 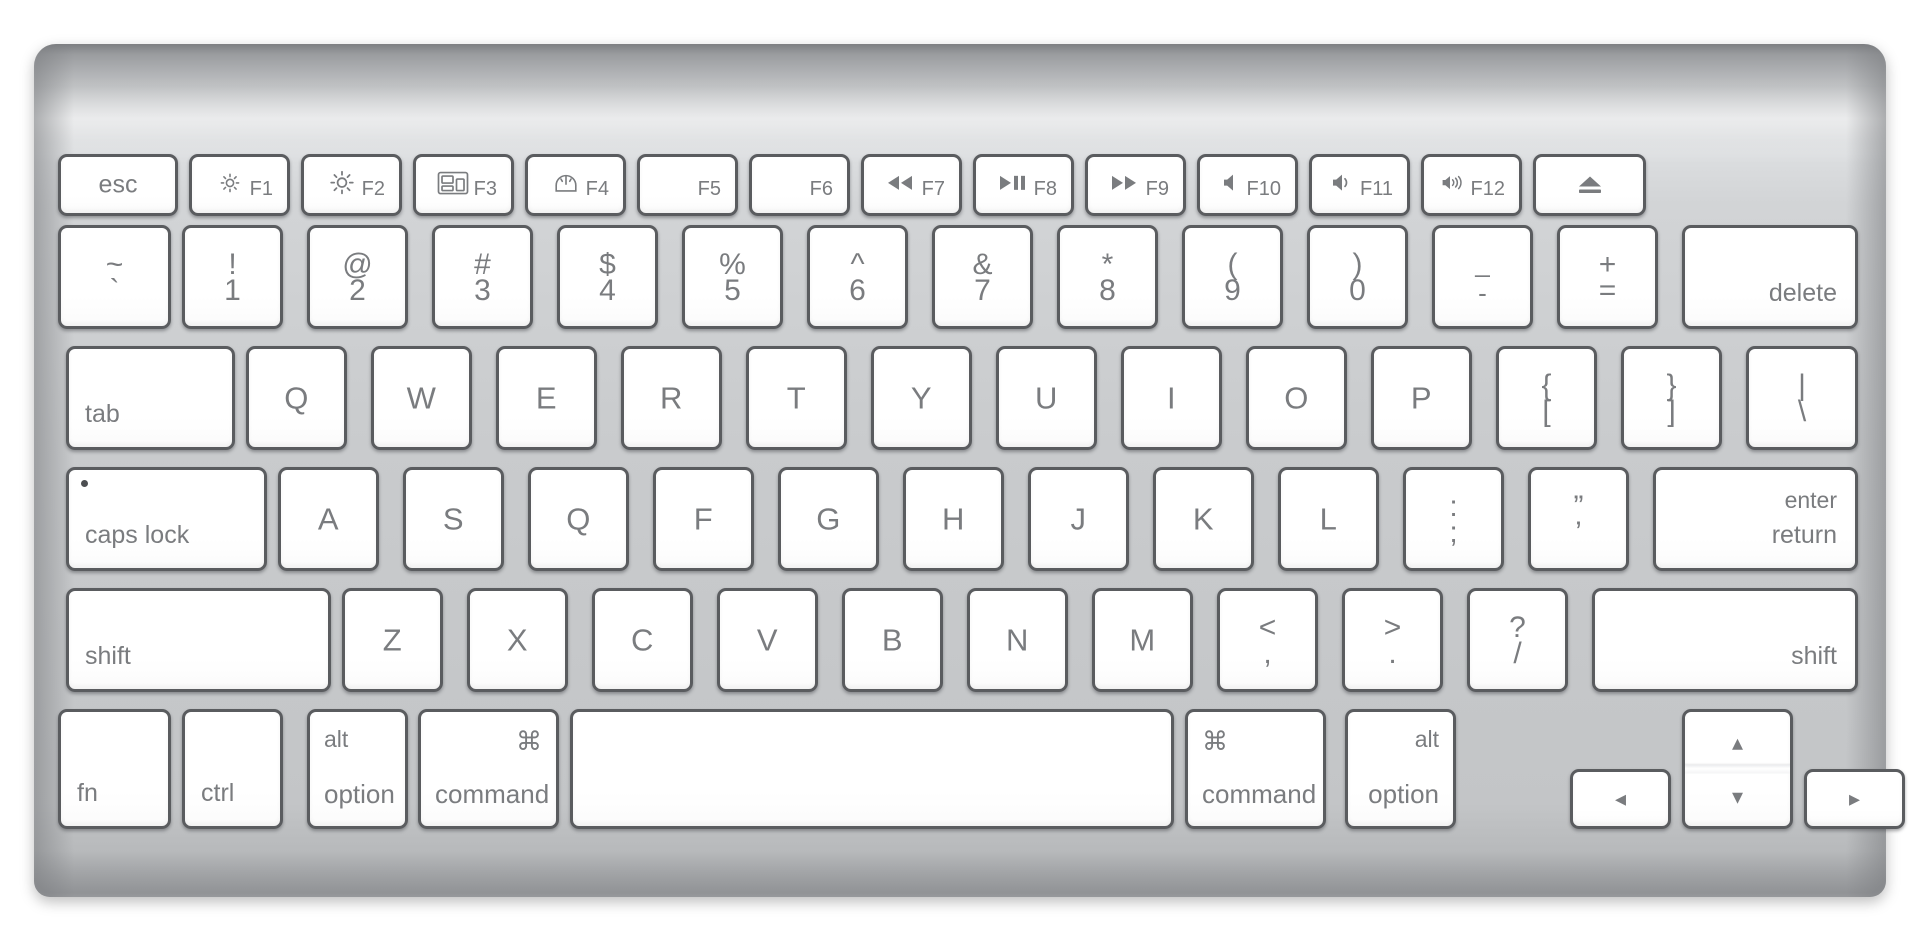 I want to click on key-period: > ., so click(x=1392, y=640).